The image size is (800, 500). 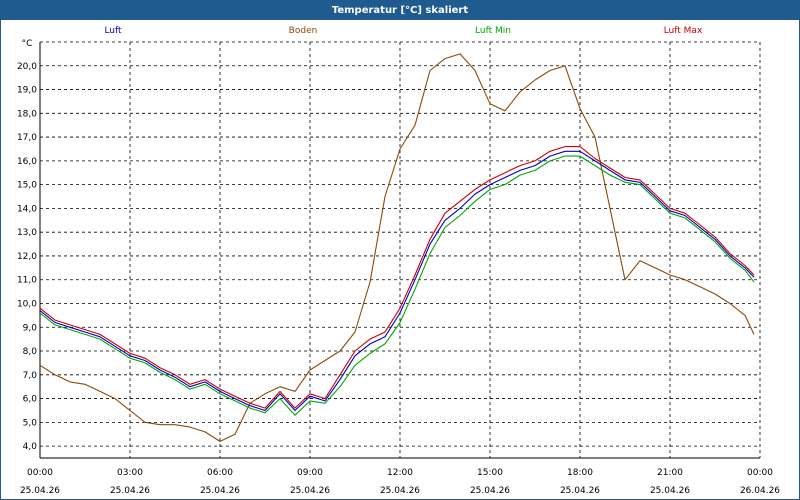 What do you see at coordinates (493, 31) in the screenshot?
I see `legend-entry: Luft Min` at bounding box center [493, 31].